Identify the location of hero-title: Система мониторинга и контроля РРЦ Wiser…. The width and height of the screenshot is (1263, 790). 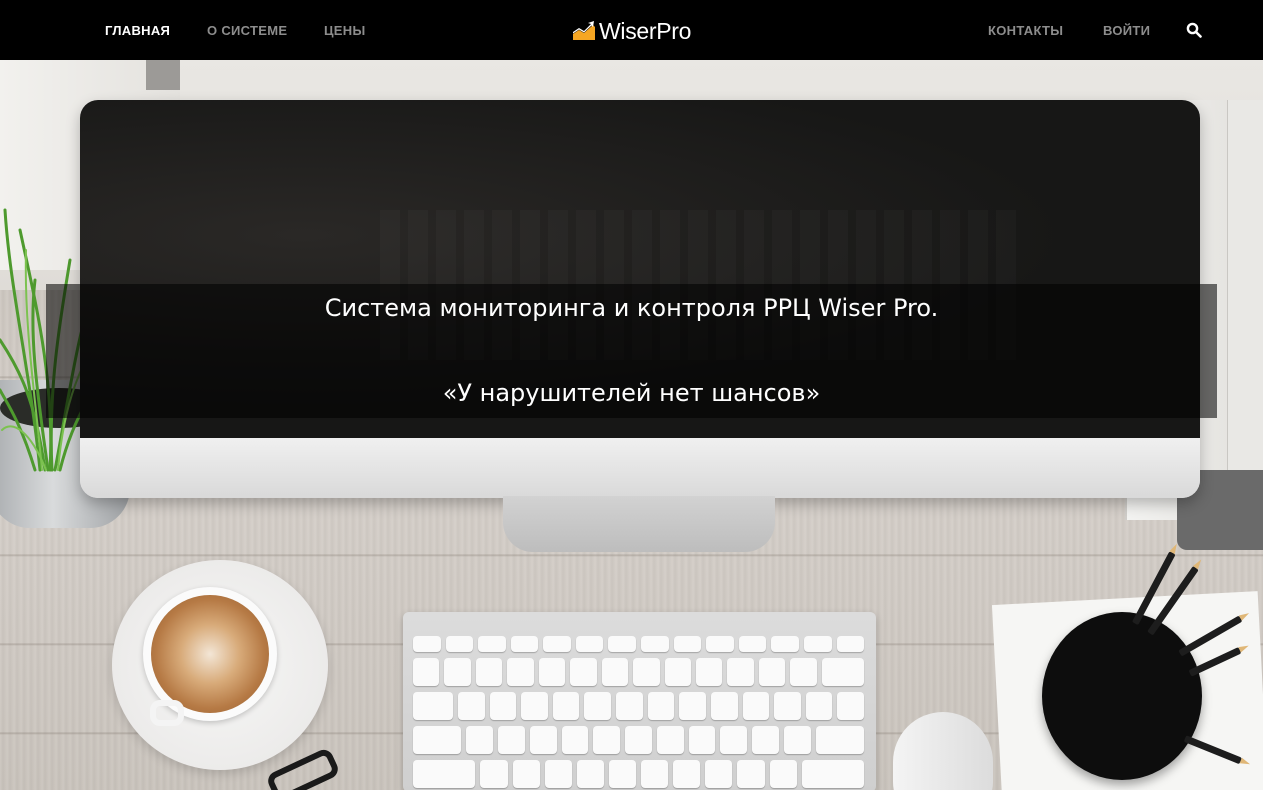
(631, 308).